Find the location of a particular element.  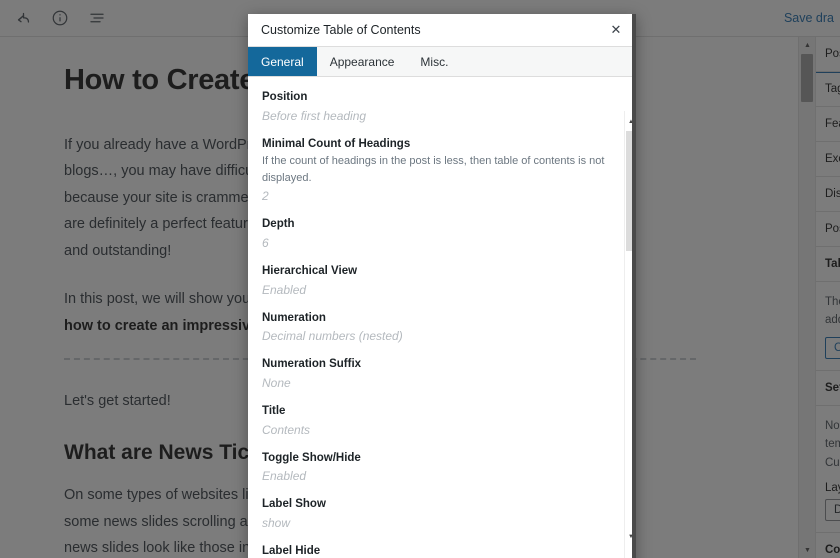

field-title-label: Title is located at coordinates (274, 411).